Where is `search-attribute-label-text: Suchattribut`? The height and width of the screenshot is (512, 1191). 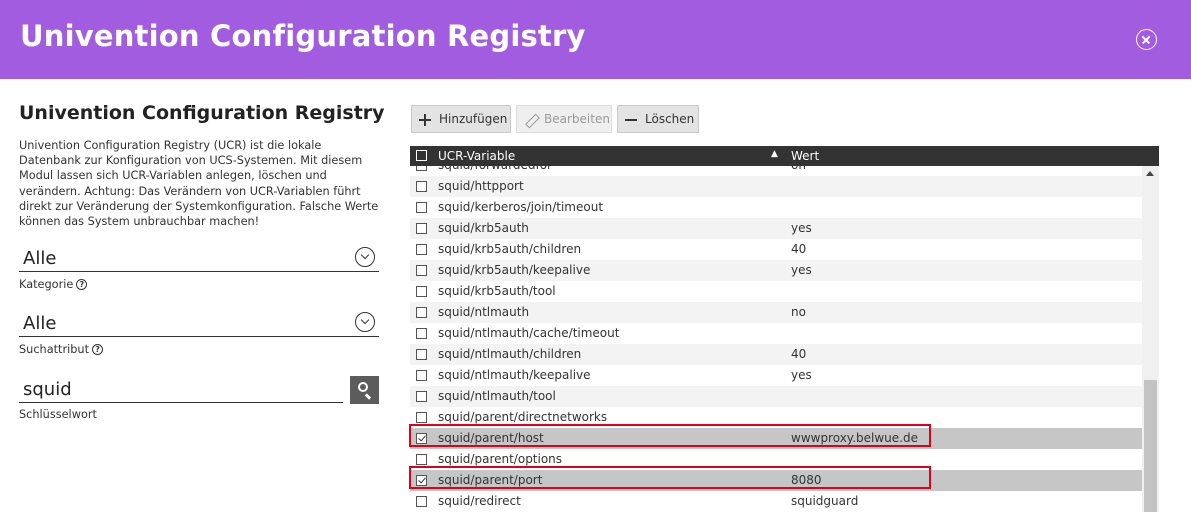
search-attribute-label-text: Suchattribut is located at coordinates (54, 349).